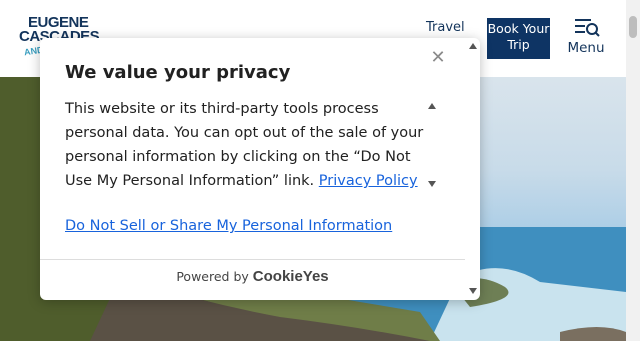 The image size is (640, 341). I want to click on dialog-scrollbar, so click(473, 169).